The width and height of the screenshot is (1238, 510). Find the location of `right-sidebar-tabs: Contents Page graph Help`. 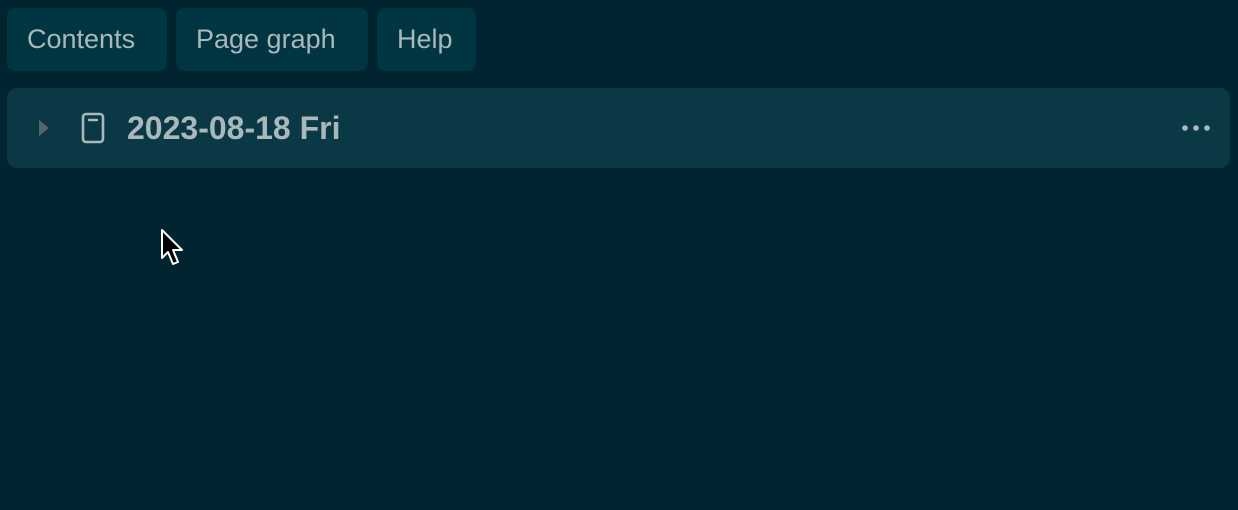

right-sidebar-tabs: Contents Page graph Help is located at coordinates (241, 39).